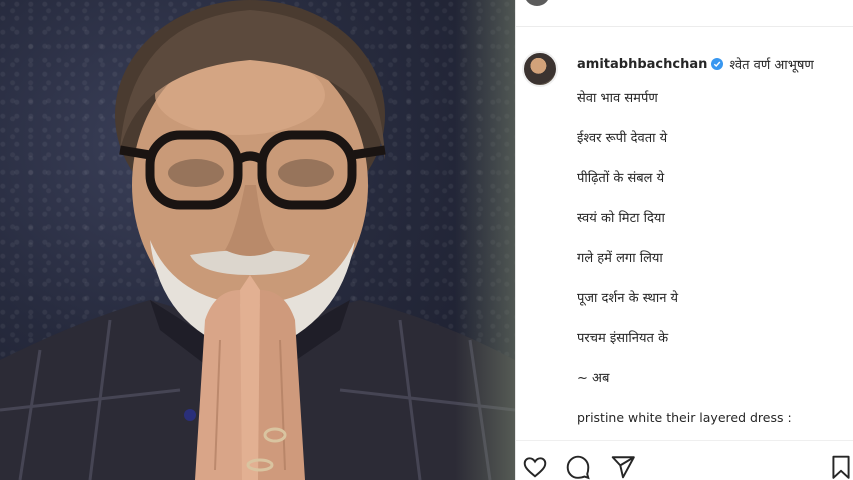  I want to click on poem-line: पीढ़ितों के संबल ये, so click(621, 178).